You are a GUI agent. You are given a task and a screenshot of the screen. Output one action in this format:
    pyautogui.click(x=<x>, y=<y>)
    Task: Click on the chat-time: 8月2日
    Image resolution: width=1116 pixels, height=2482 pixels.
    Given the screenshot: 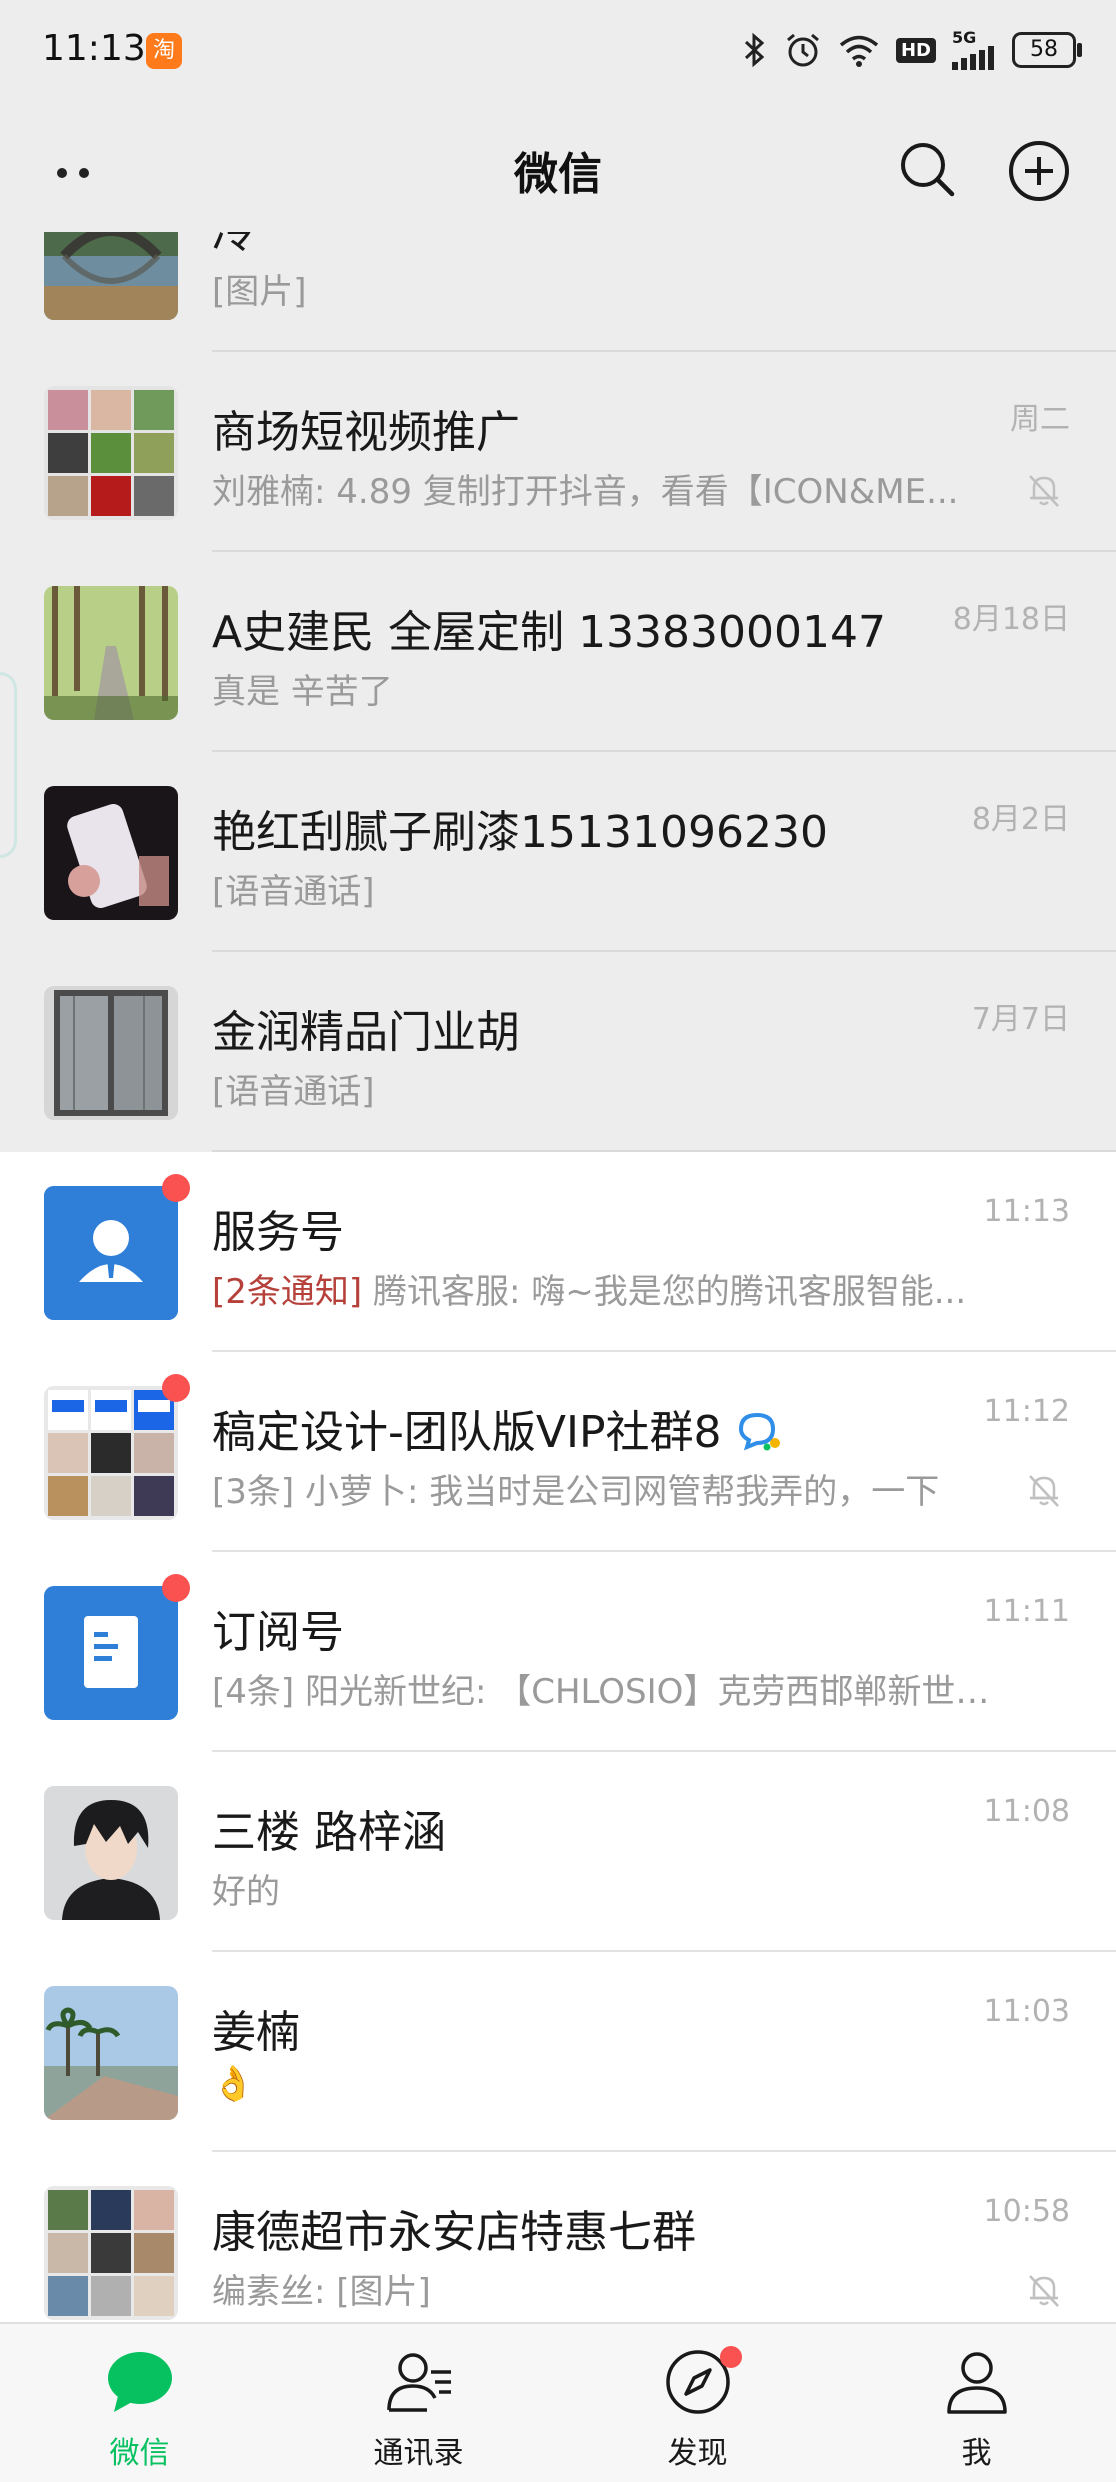 What is the action you would take?
    pyautogui.click(x=1020, y=819)
    